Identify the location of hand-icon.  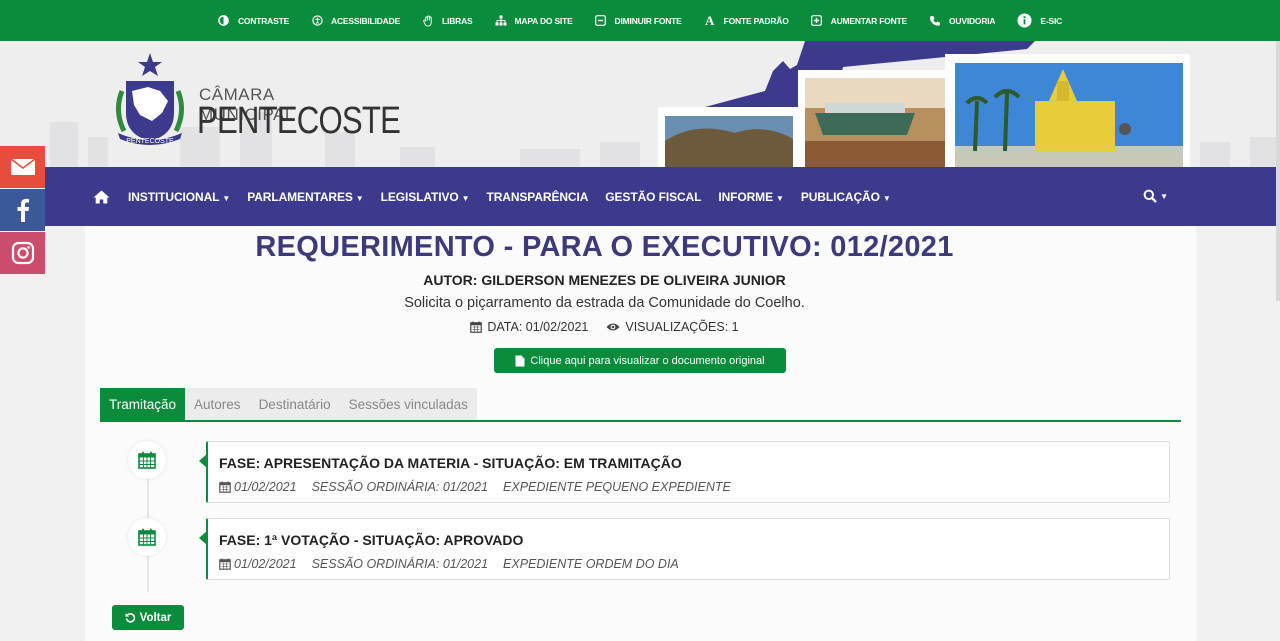
(428, 21).